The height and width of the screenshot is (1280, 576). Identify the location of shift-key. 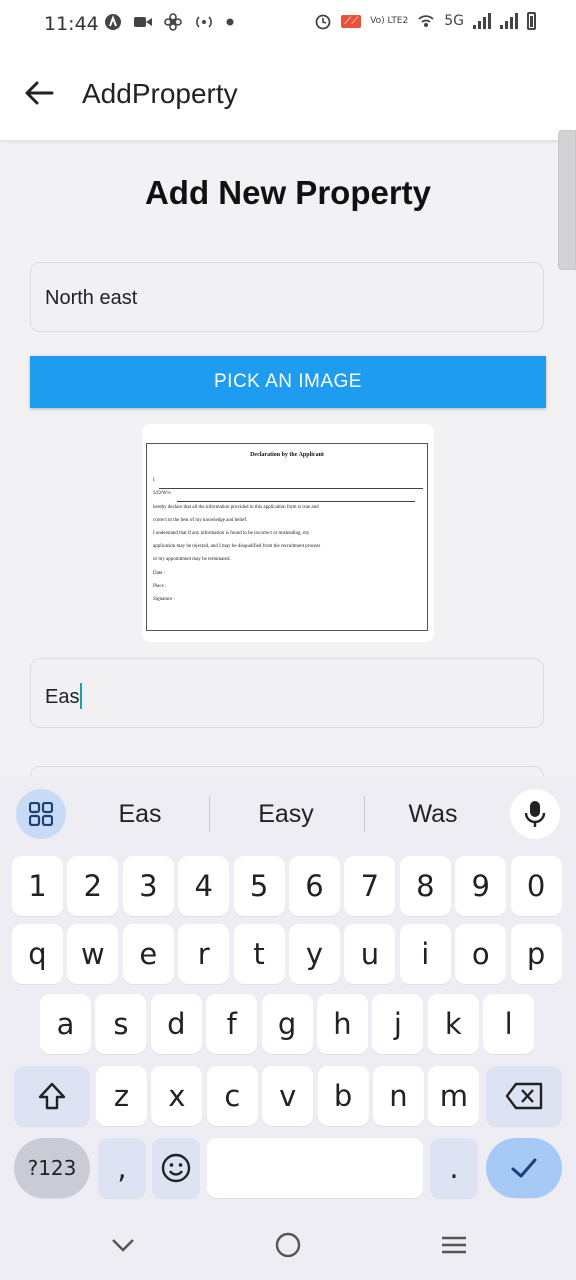
(52, 1096).